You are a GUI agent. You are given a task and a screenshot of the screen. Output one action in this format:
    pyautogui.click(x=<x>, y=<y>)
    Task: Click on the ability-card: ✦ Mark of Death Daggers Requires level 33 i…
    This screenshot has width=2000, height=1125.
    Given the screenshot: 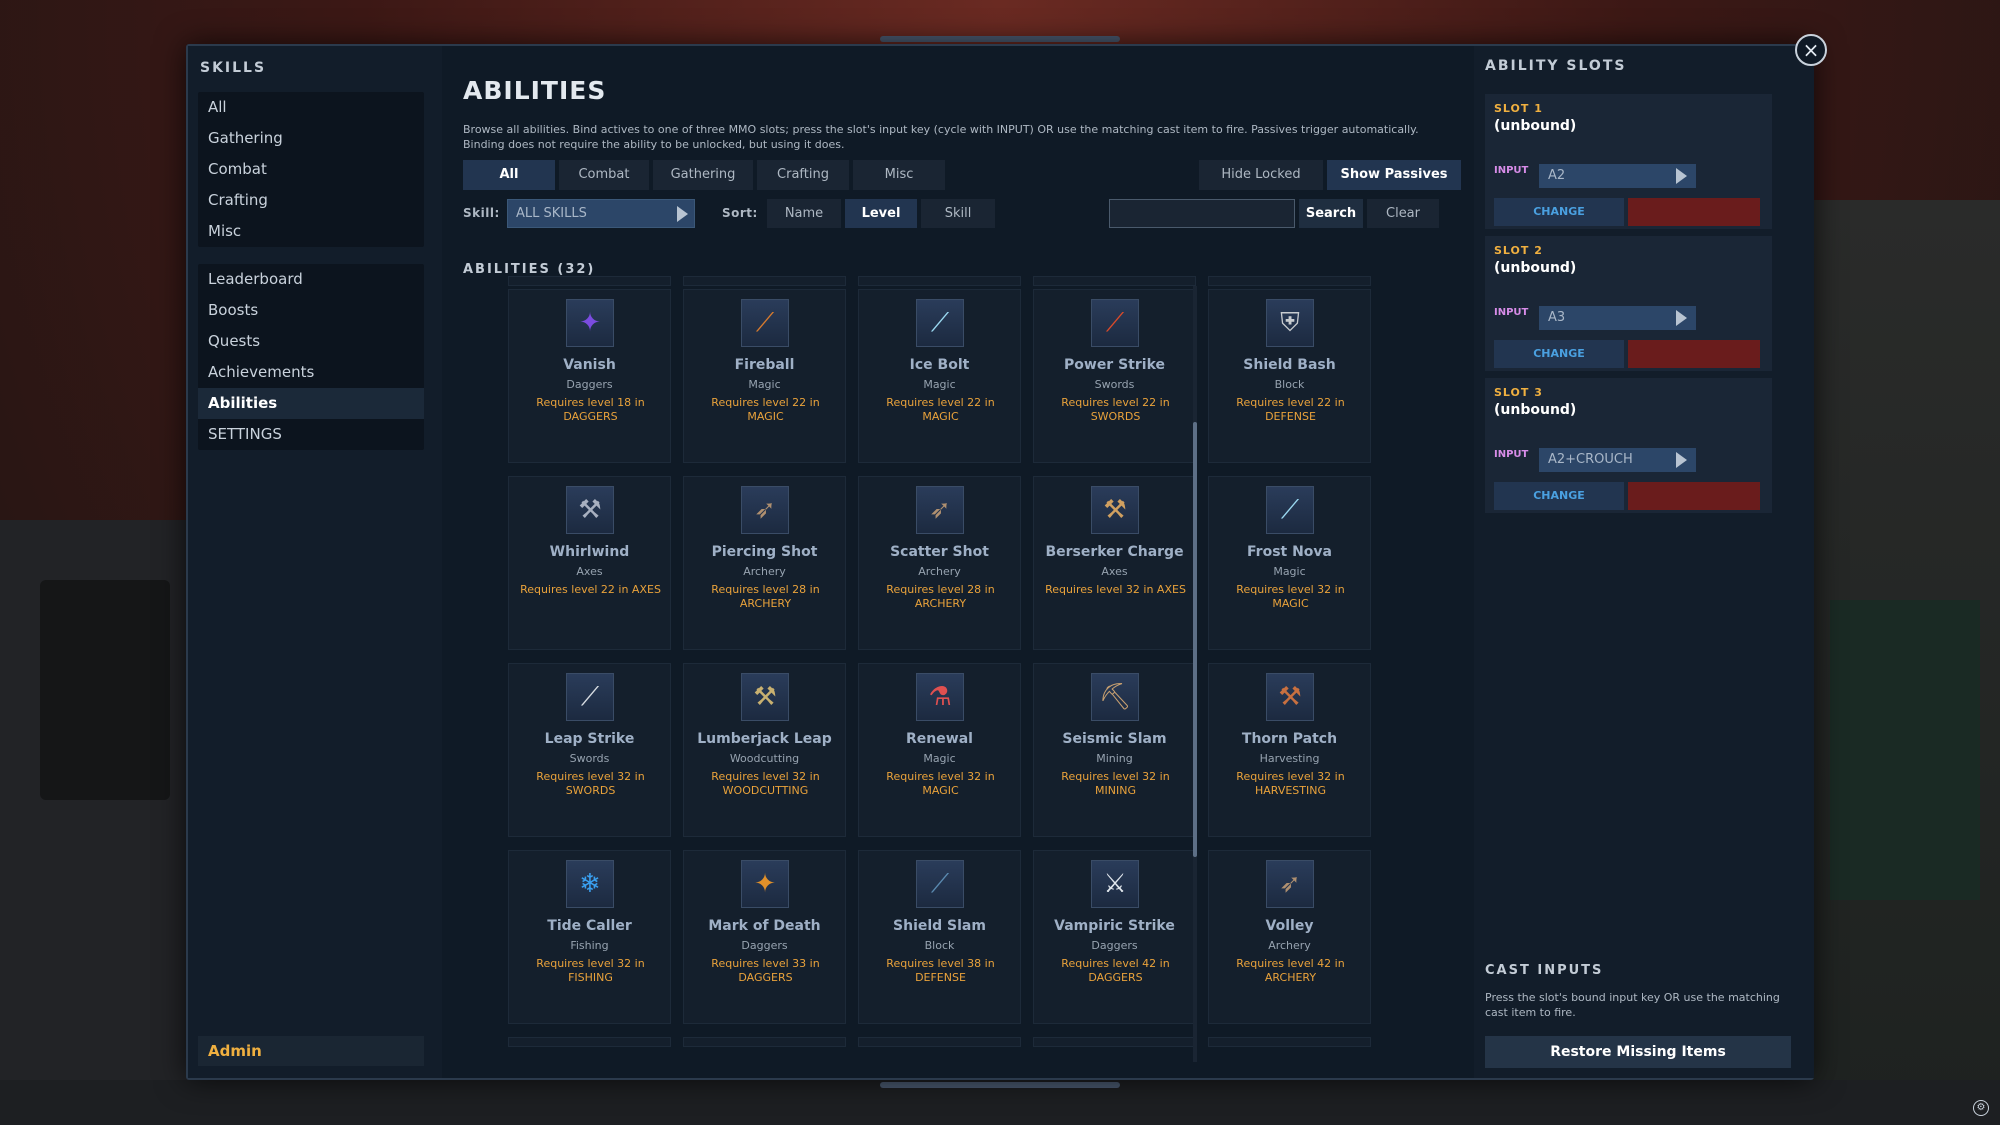 What is the action you would take?
    pyautogui.click(x=764, y=937)
    